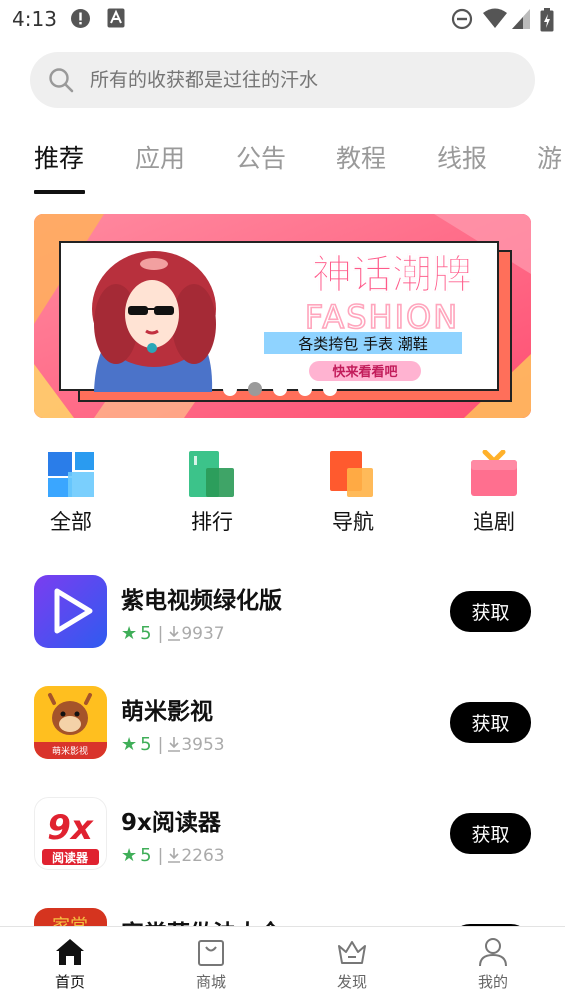  What do you see at coordinates (494, 522) in the screenshot?
I see `category-label: 追剧` at bounding box center [494, 522].